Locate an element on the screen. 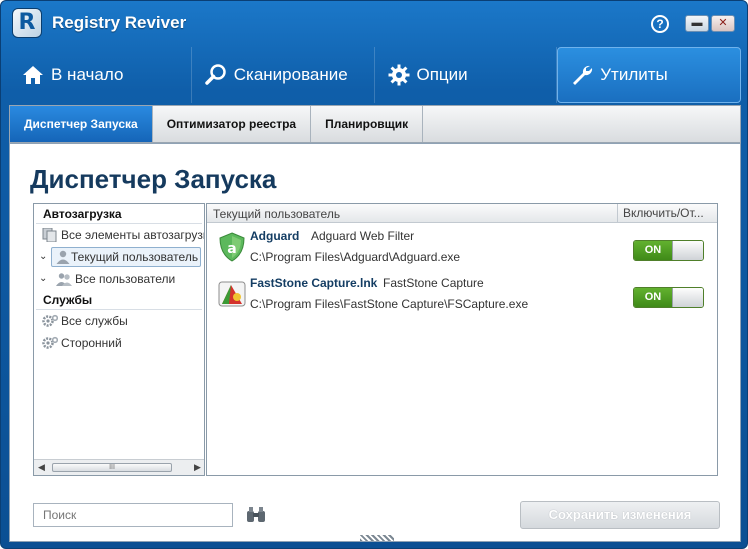 Image resolution: width=748 pixels, height=549 pixels. minimize-button: ▬ is located at coordinates (697, 23).